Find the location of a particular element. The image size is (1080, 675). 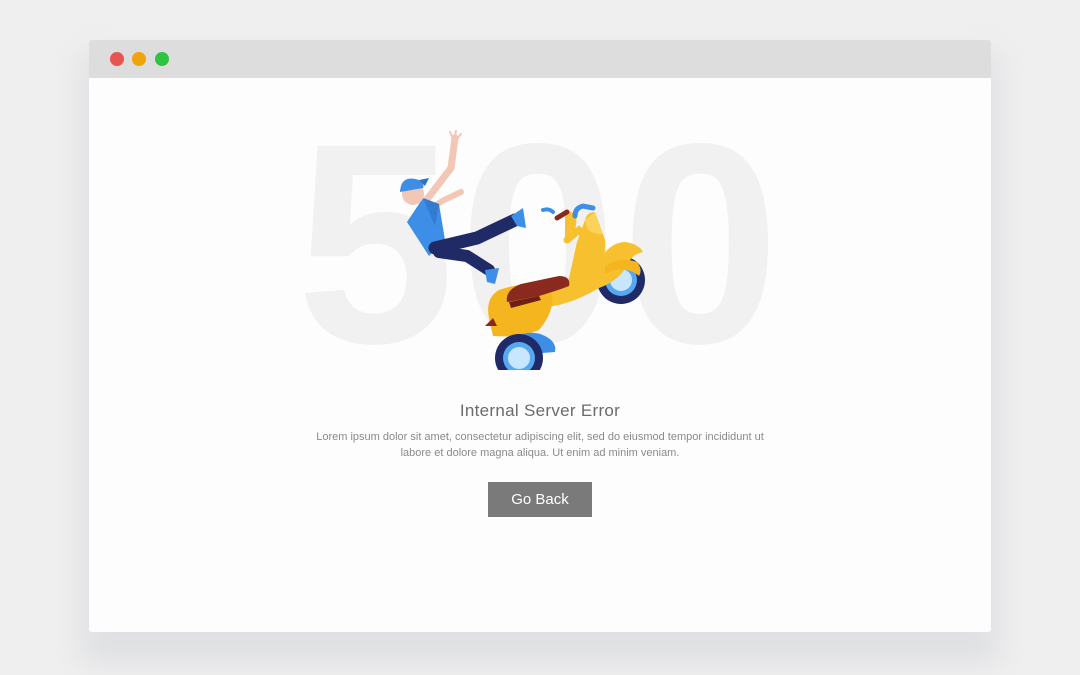

minimize-window-button is located at coordinates (139, 59).